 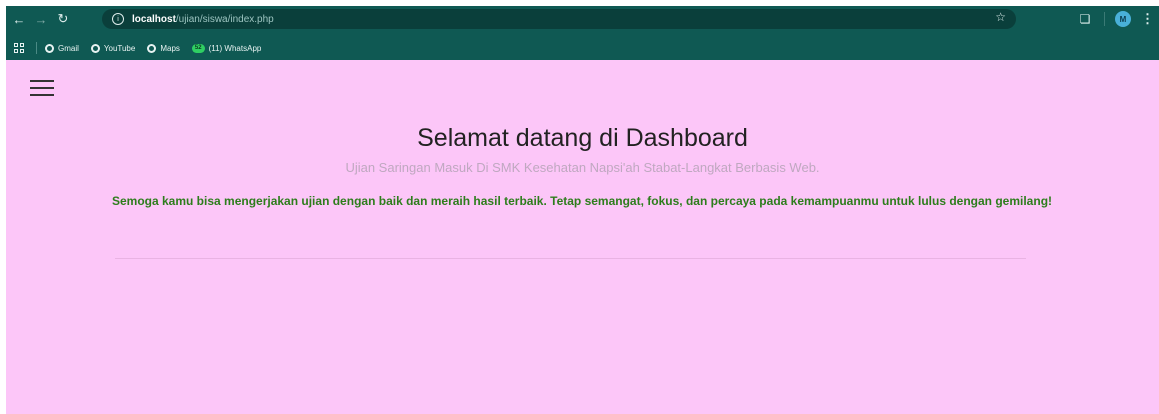 I want to click on bookmark-label: Gmail, so click(x=68, y=48).